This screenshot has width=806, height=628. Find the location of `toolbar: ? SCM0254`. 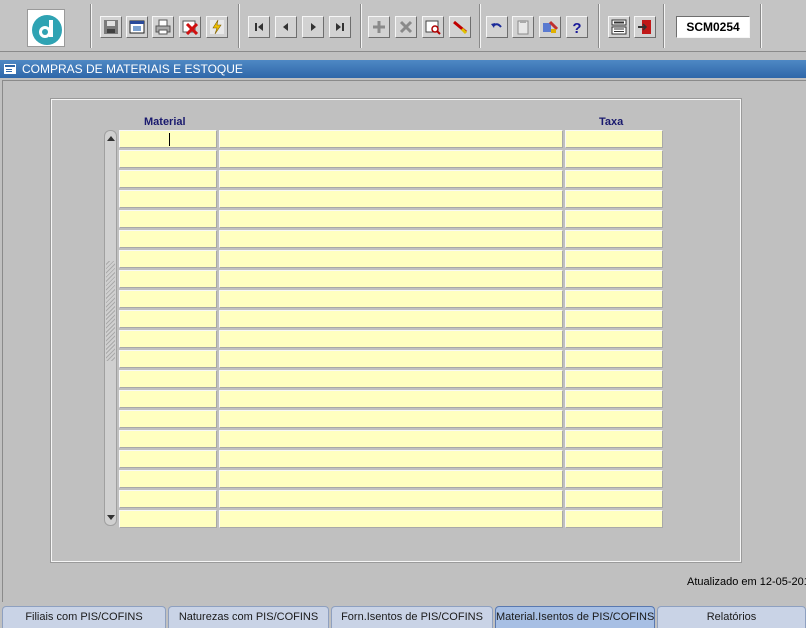

toolbar: ? SCM0254 is located at coordinates (403, 26).